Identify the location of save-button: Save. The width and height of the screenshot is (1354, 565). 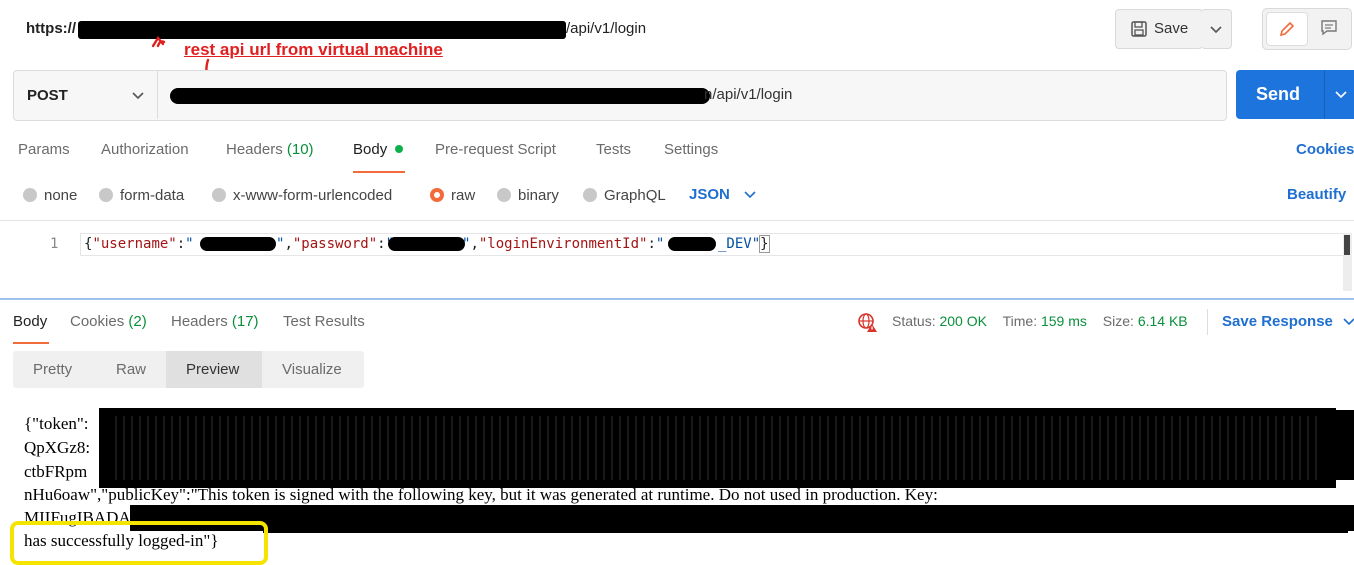
(1159, 29).